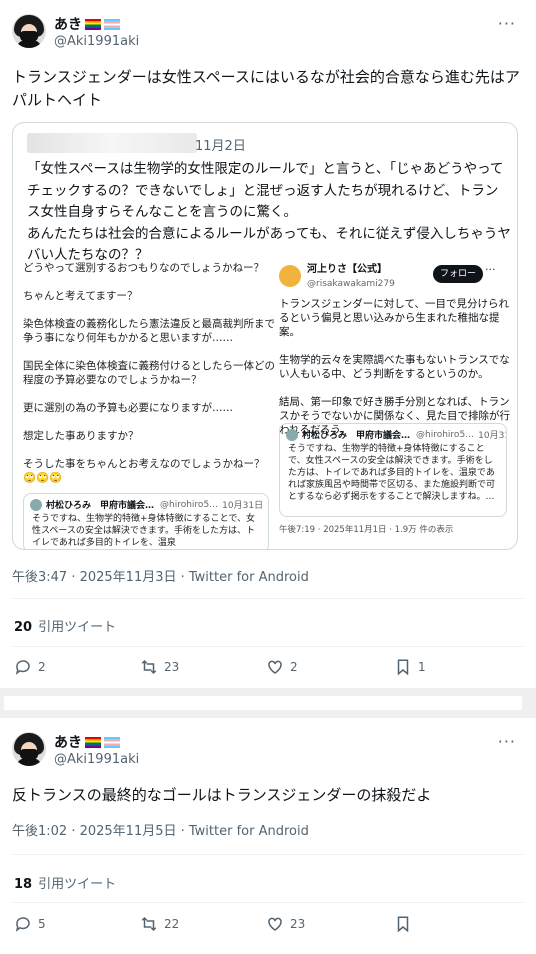 This screenshot has width=536, height=954. What do you see at coordinates (458, 274) in the screenshot?
I see `follow-button: フォロー` at bounding box center [458, 274].